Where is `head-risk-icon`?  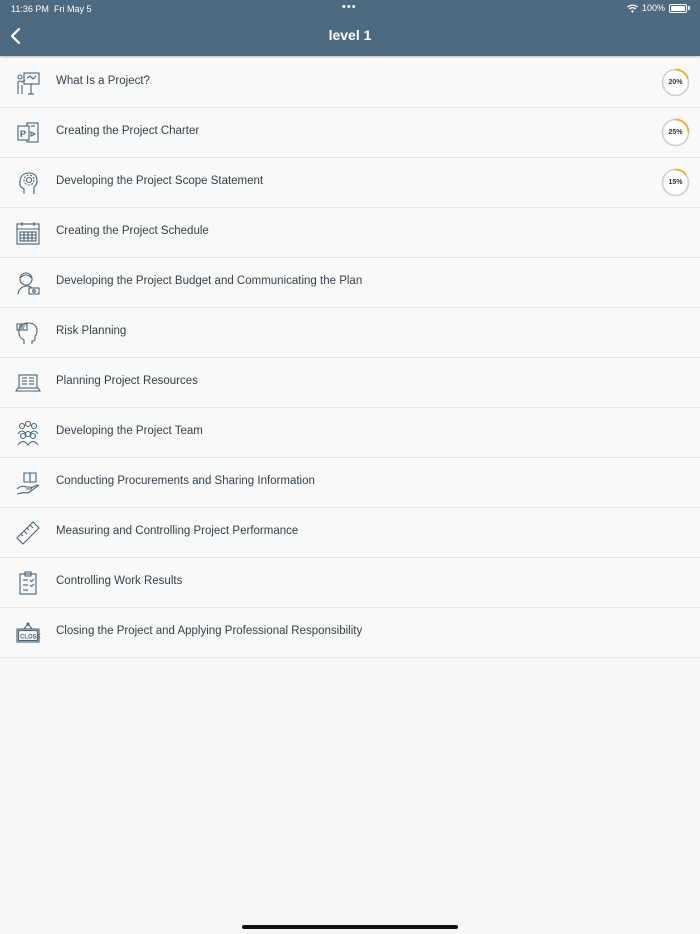 head-risk-icon is located at coordinates (28, 333).